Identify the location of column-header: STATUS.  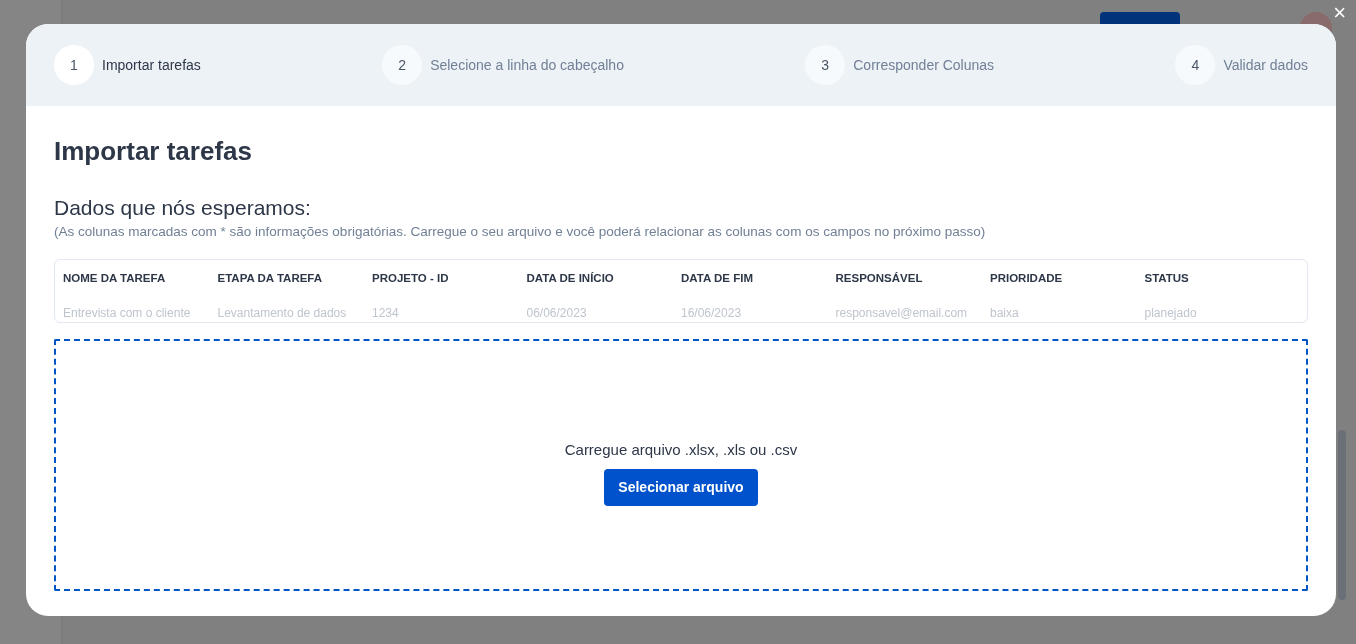
(1167, 278).